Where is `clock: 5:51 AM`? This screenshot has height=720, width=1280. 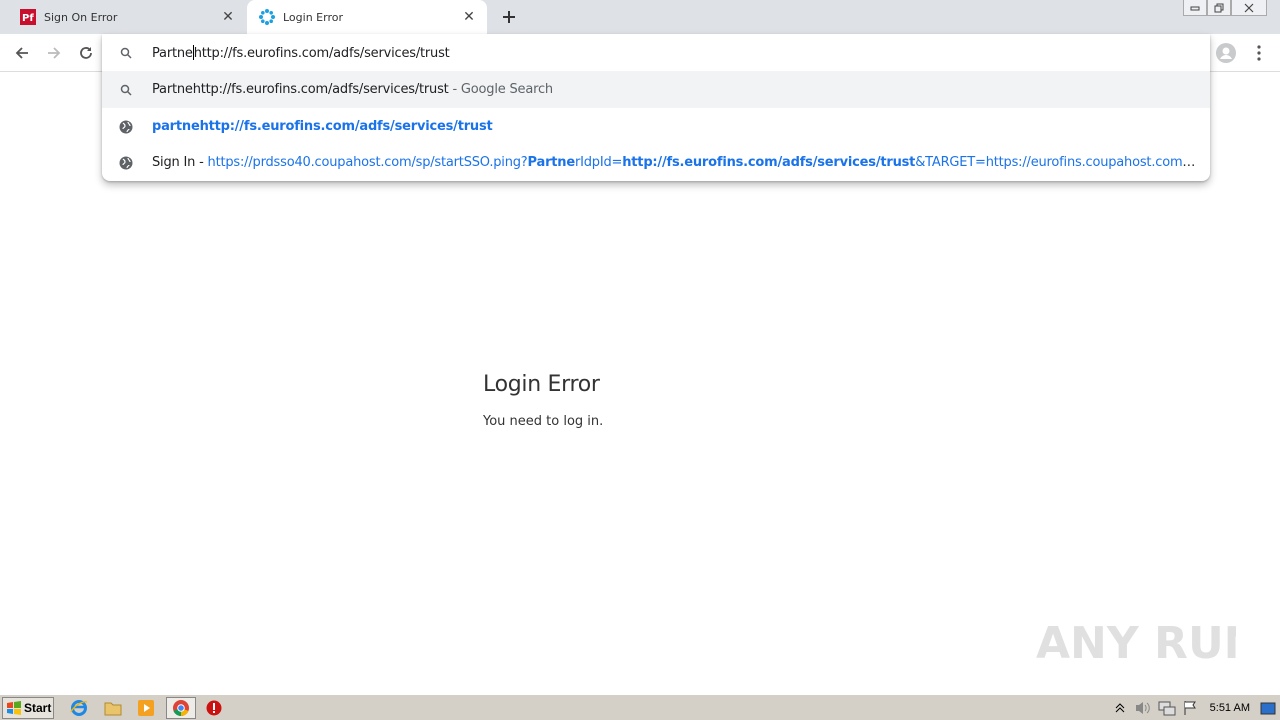 clock: 5:51 AM is located at coordinates (1230, 708).